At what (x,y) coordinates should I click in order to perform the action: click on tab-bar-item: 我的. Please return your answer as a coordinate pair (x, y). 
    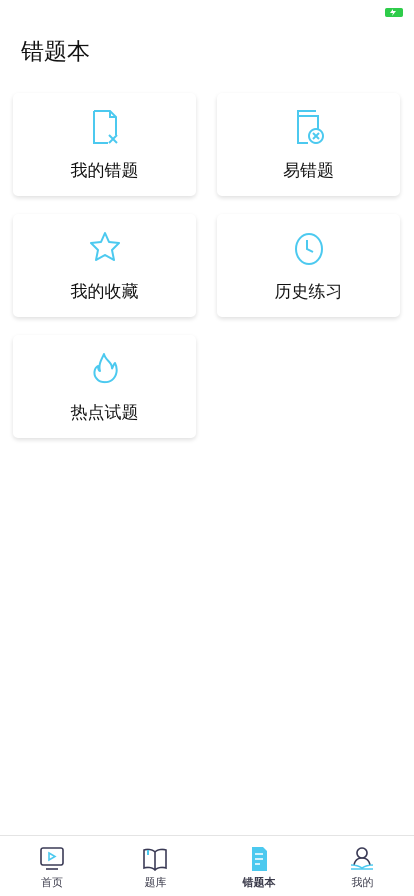
    Looking at the image, I should click on (362, 866).